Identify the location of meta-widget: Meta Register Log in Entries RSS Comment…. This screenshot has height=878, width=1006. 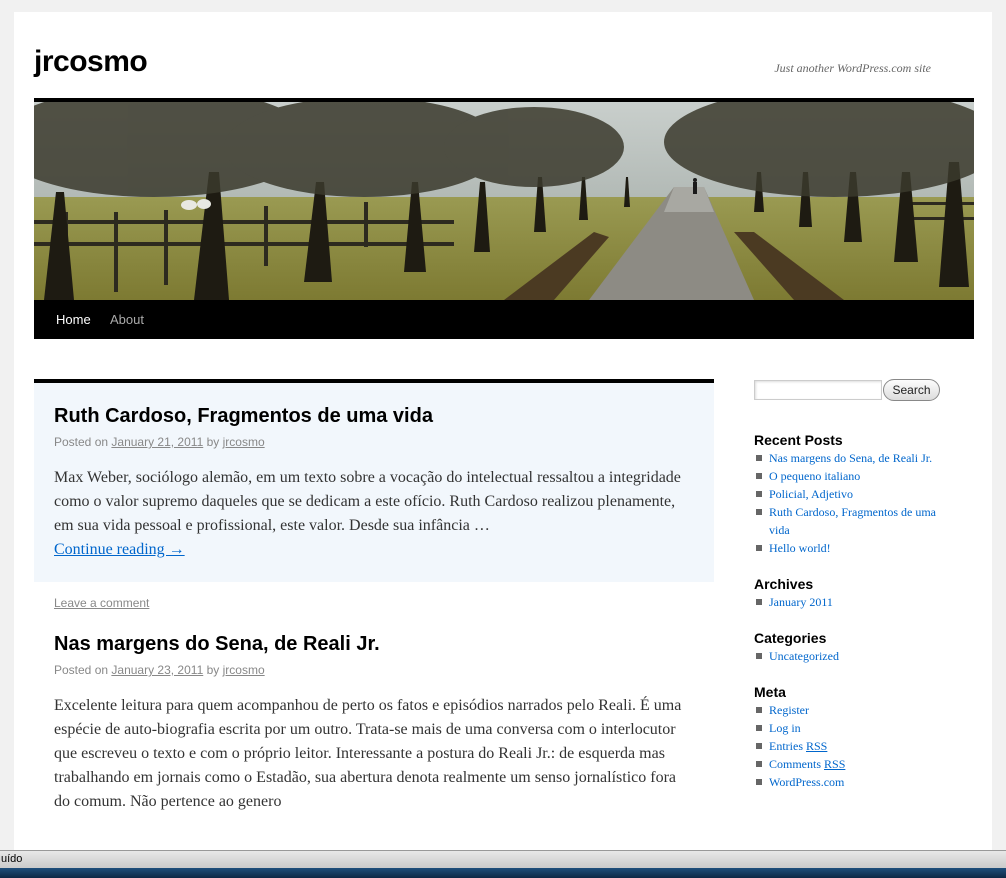
(864, 737).